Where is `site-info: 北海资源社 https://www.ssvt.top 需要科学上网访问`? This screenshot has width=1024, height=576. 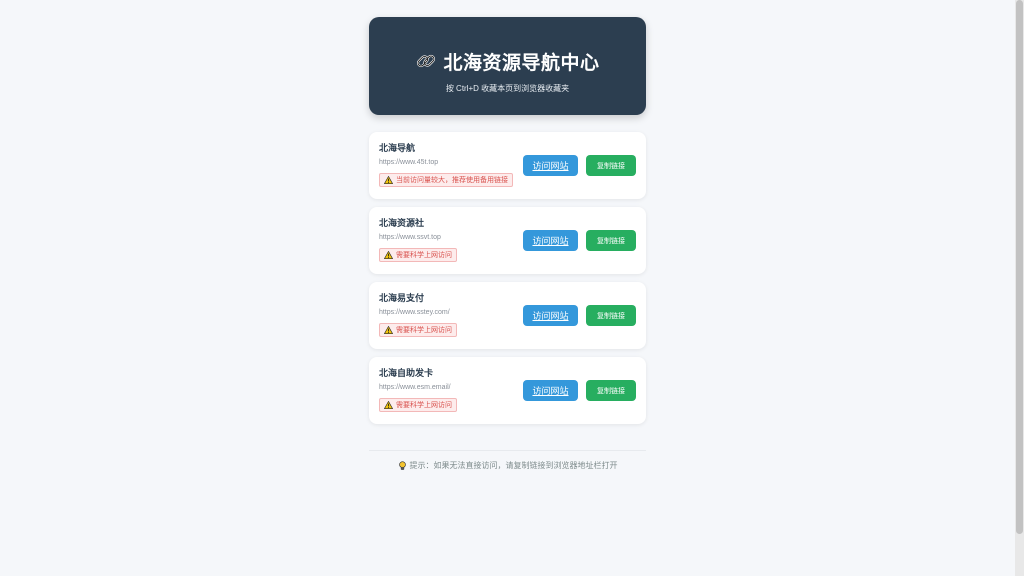
site-info: 北海资源社 https://www.ssvt.top 需要科学上网访问 is located at coordinates (418, 241).